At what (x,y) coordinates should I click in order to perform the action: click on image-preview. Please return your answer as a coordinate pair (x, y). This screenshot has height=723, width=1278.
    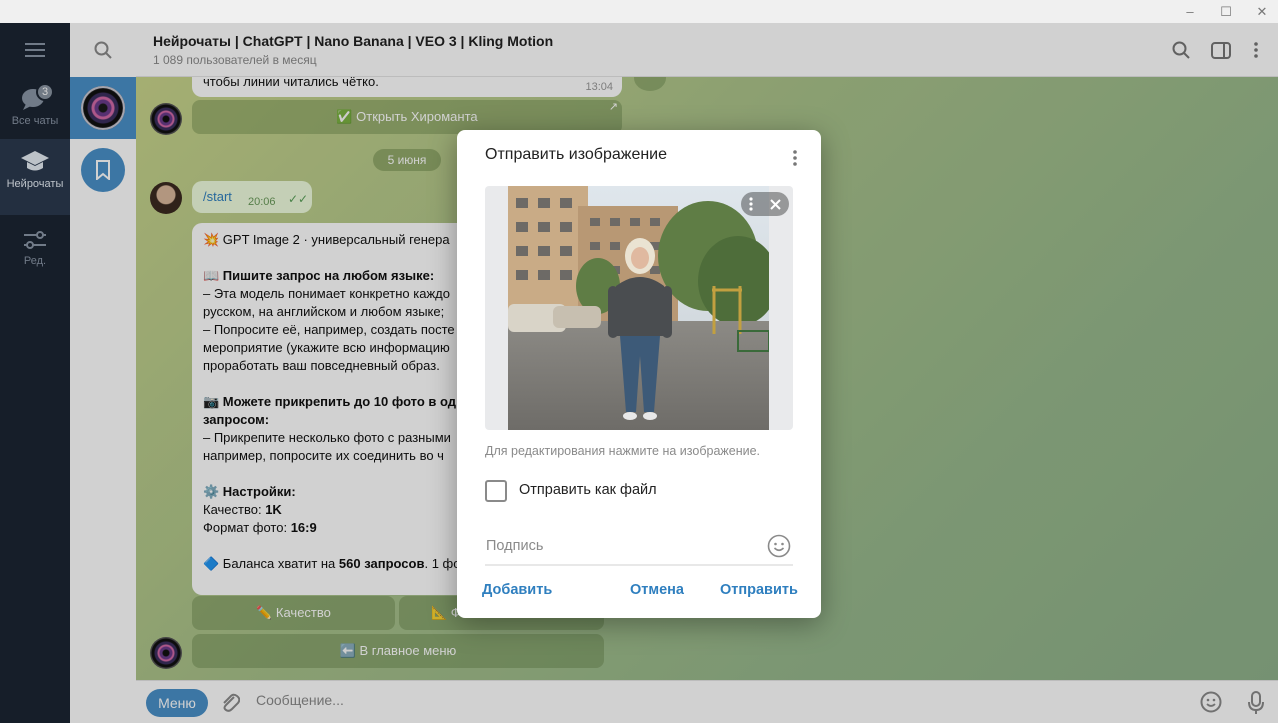
    Looking at the image, I should click on (639, 308).